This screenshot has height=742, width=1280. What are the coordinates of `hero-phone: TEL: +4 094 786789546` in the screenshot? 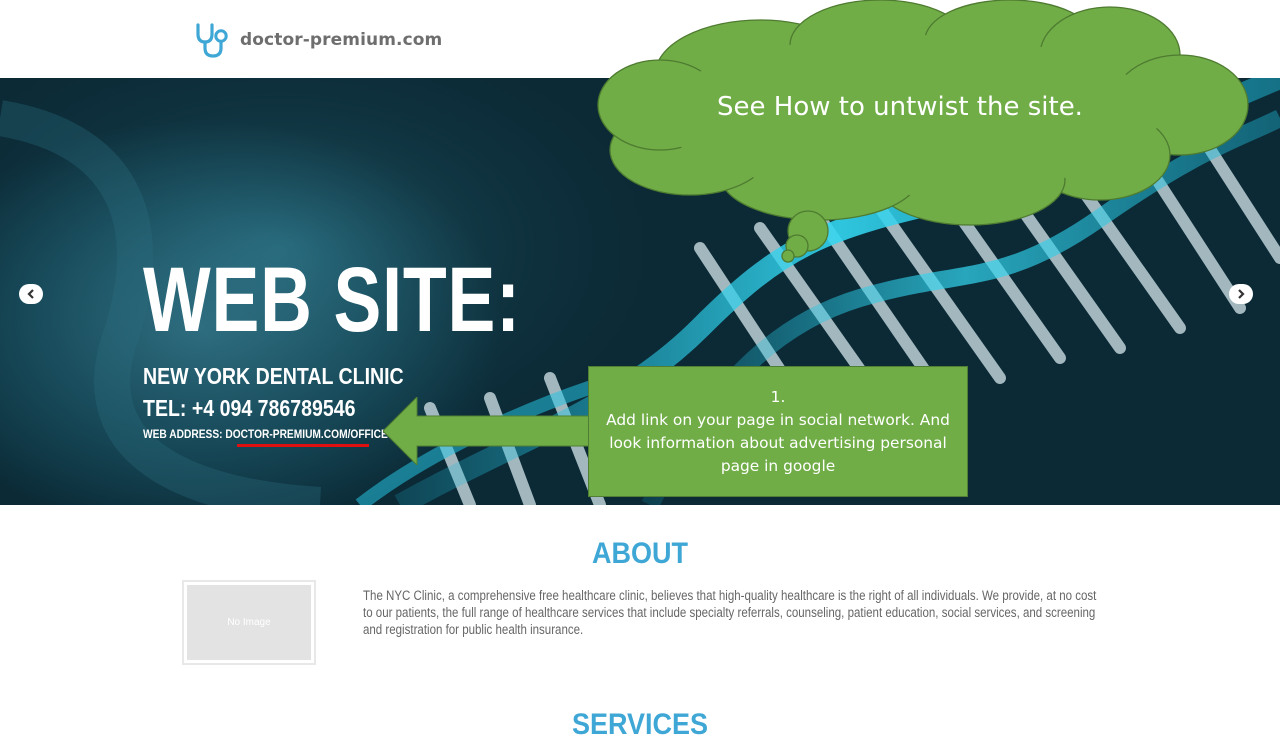 It's located at (249, 408).